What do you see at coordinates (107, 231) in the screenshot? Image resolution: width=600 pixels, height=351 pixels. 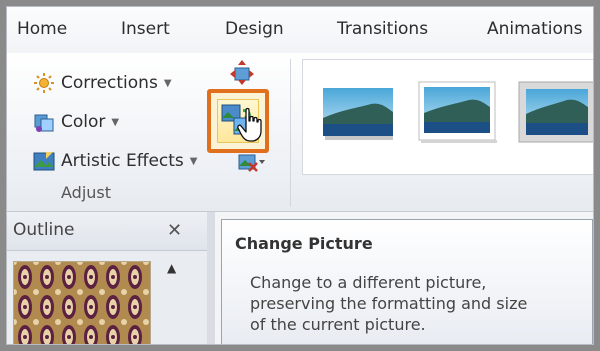 I see `outline-pane-header: Outline ✕` at bounding box center [107, 231].